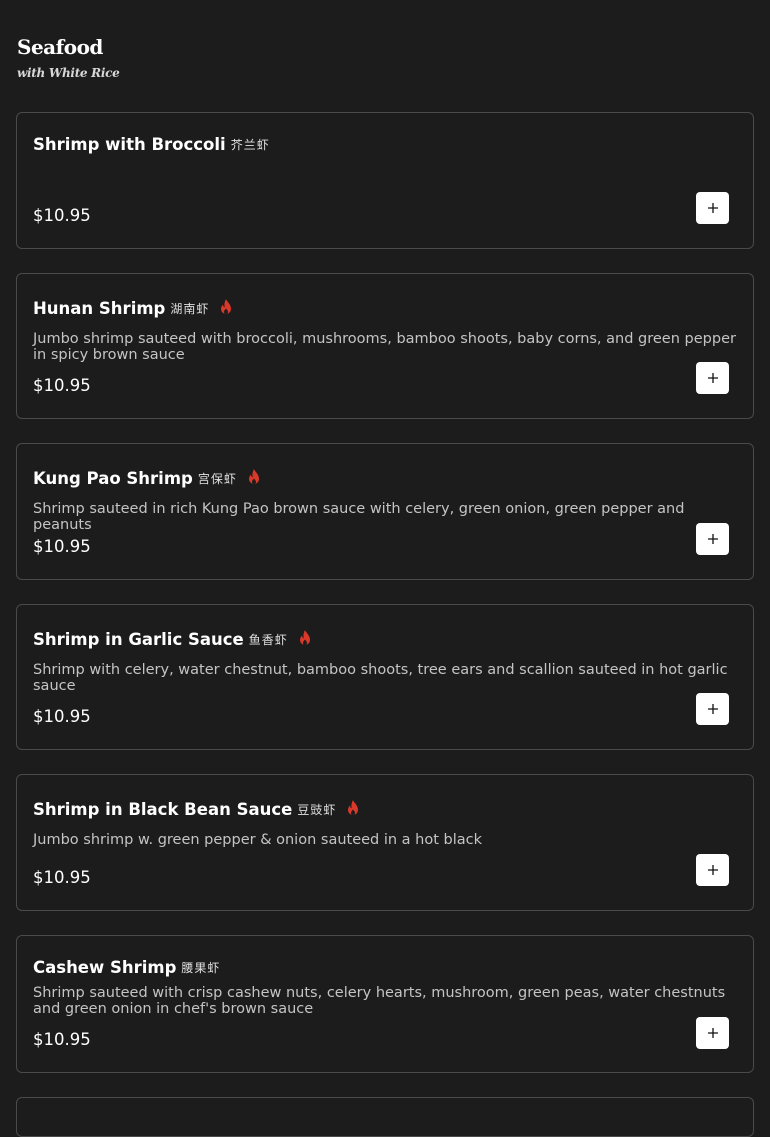  I want to click on item-title: Cashew Shrimp 腰果虾, so click(126, 967).